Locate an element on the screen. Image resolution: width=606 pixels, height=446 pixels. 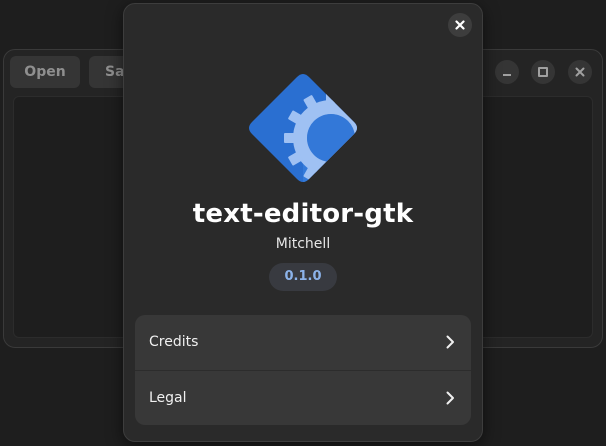
maximize-button is located at coordinates (543, 72).